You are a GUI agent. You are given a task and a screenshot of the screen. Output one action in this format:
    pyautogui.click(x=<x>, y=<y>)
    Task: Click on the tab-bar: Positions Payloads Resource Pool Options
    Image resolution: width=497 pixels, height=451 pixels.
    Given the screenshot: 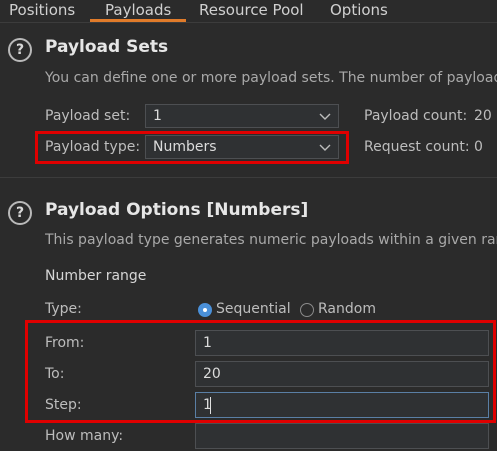 What is the action you would take?
    pyautogui.click(x=248, y=11)
    